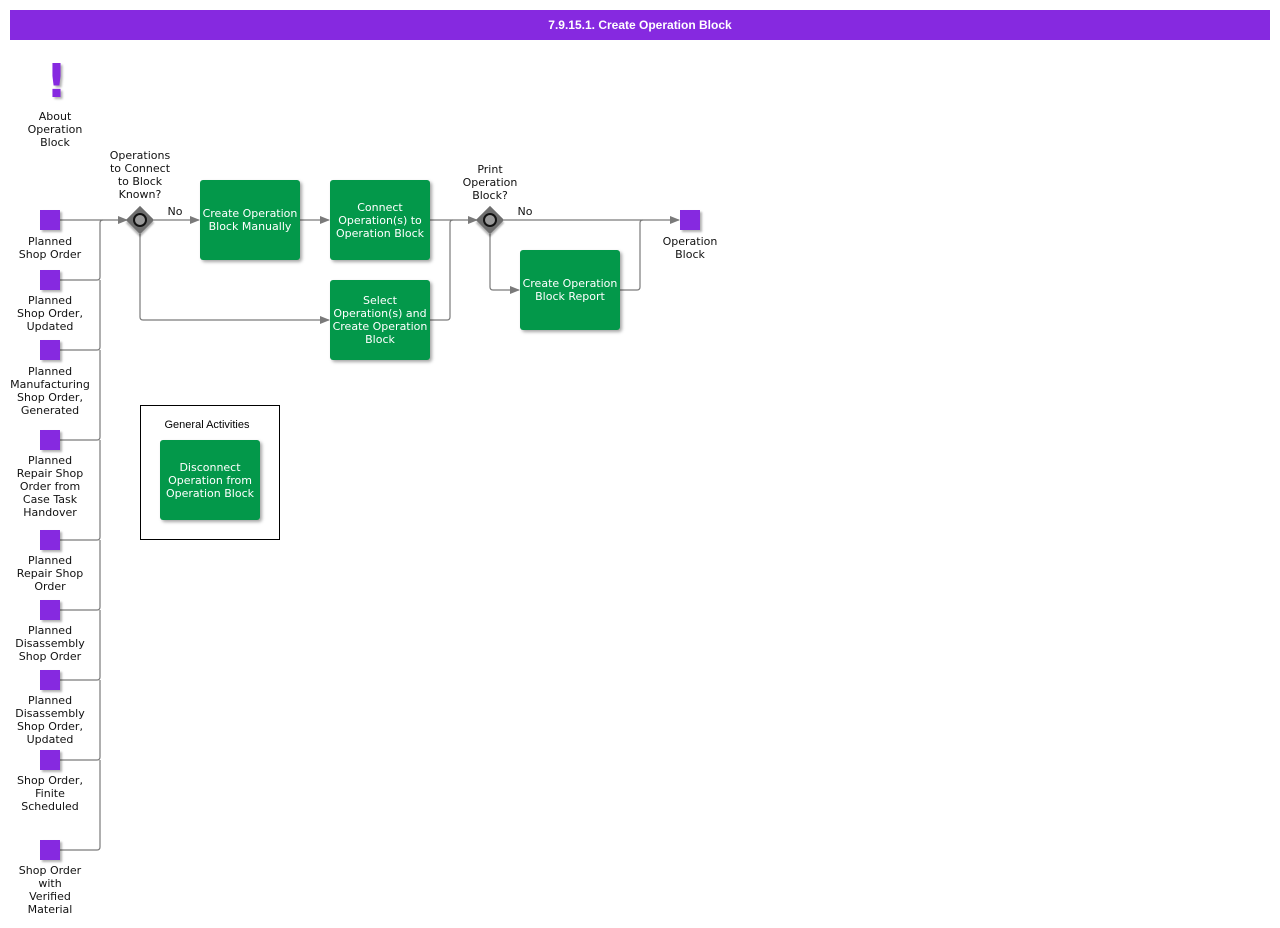 The height and width of the screenshot is (928, 1280). Describe the element at coordinates (50, 220) in the screenshot. I see `start-event-planned-shop-order` at that location.